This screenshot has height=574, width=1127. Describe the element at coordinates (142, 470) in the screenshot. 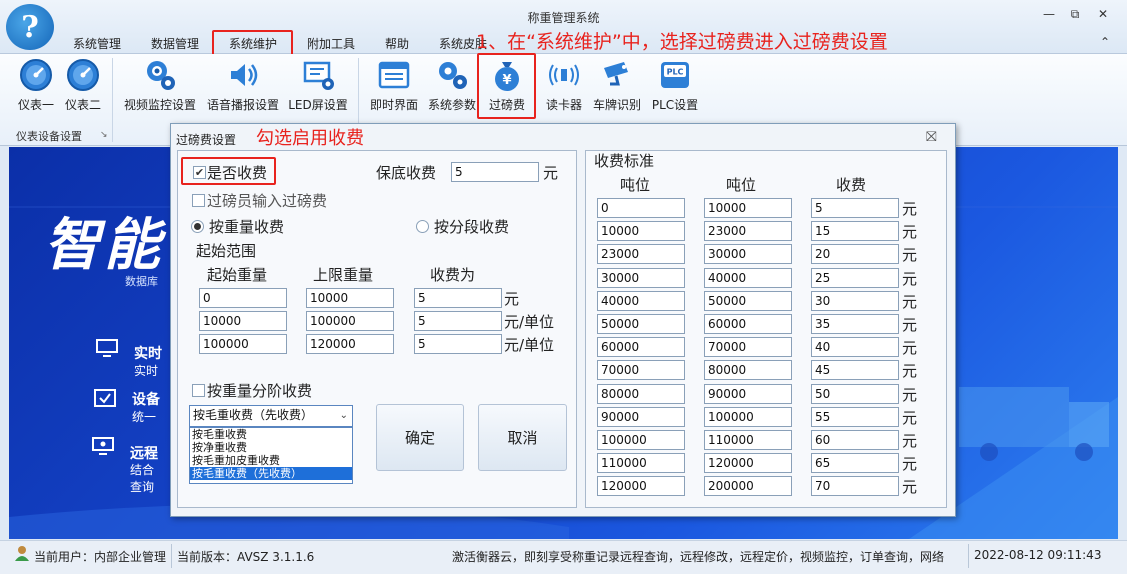

I see `bg-item3-sub: 结合` at that location.